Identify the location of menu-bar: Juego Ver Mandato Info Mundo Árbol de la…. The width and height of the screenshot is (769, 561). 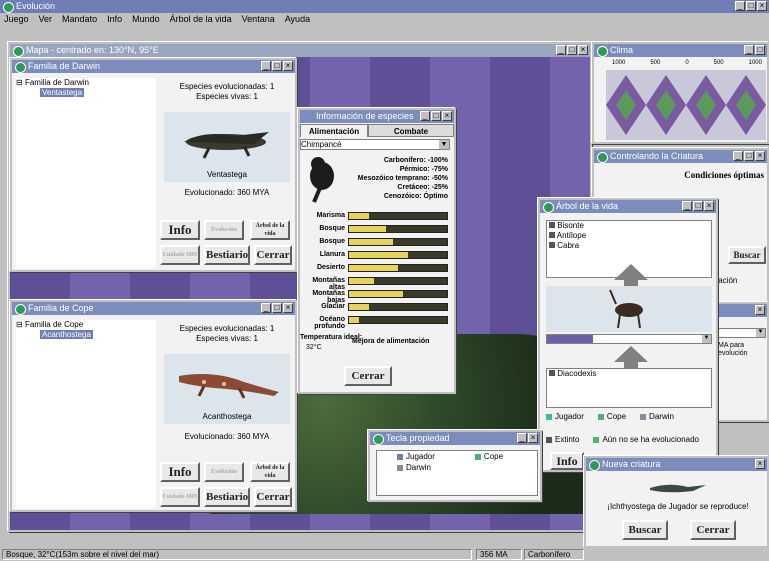
(384, 19).